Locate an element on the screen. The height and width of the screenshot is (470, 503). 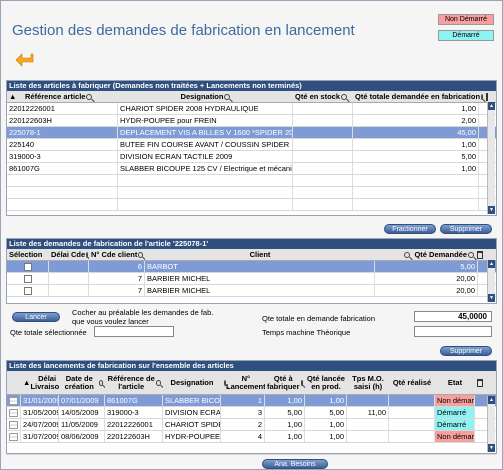
cell-designation: SLABBER BICOI is located at coordinates (193, 400).